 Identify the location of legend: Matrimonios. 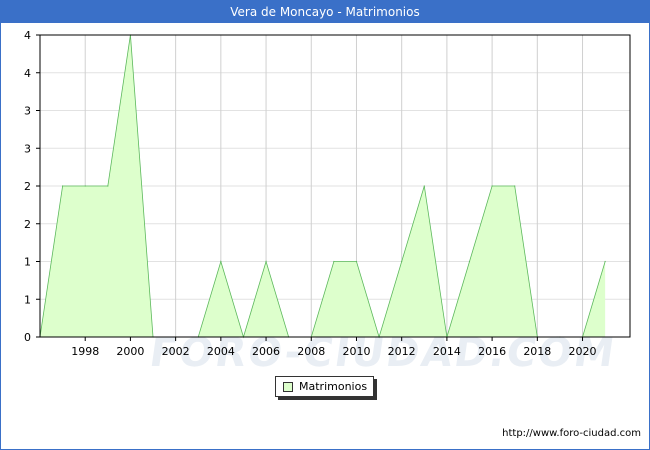
(325, 386).